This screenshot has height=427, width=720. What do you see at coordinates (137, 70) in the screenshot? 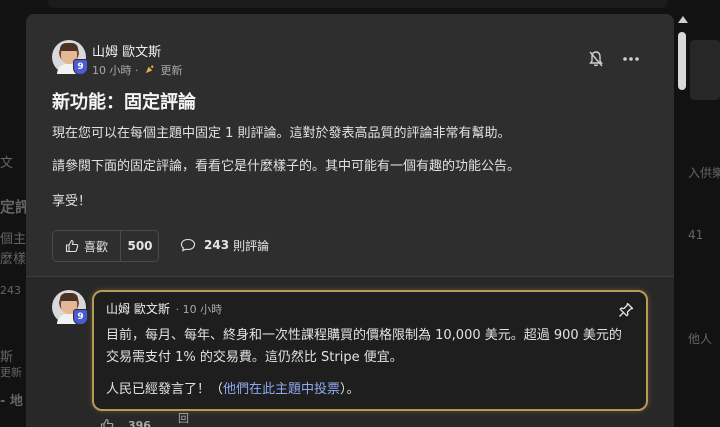
I see `post-meta: 10 小時 · 更新` at bounding box center [137, 70].